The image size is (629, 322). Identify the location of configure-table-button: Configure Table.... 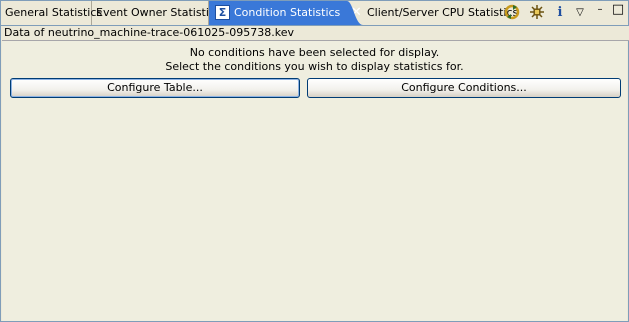
(155, 88).